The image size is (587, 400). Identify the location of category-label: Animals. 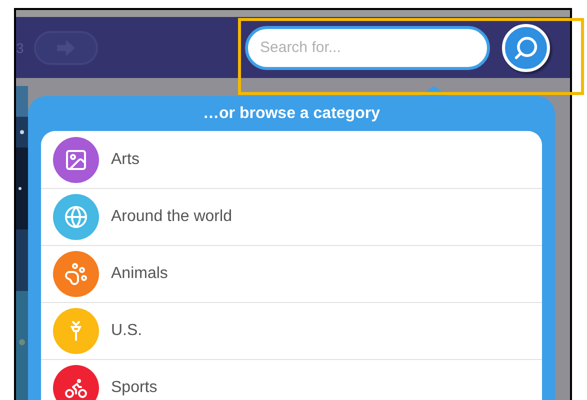
(139, 274).